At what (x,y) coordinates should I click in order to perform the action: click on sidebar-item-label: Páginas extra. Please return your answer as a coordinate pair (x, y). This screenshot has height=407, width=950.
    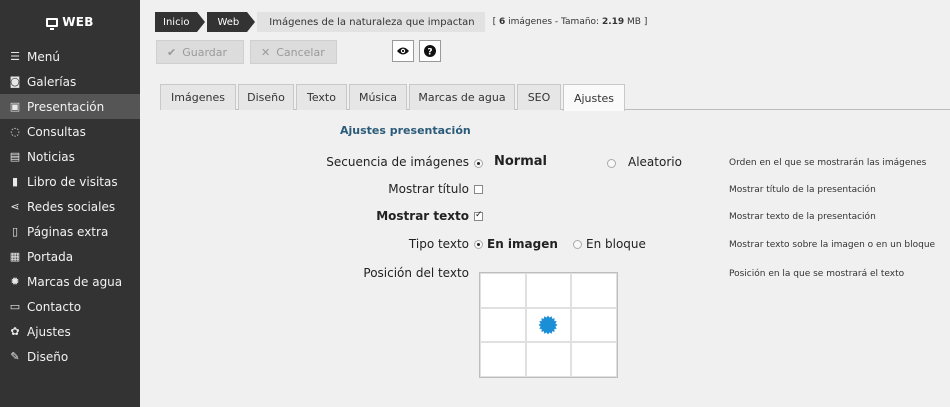
    Looking at the image, I should click on (68, 231).